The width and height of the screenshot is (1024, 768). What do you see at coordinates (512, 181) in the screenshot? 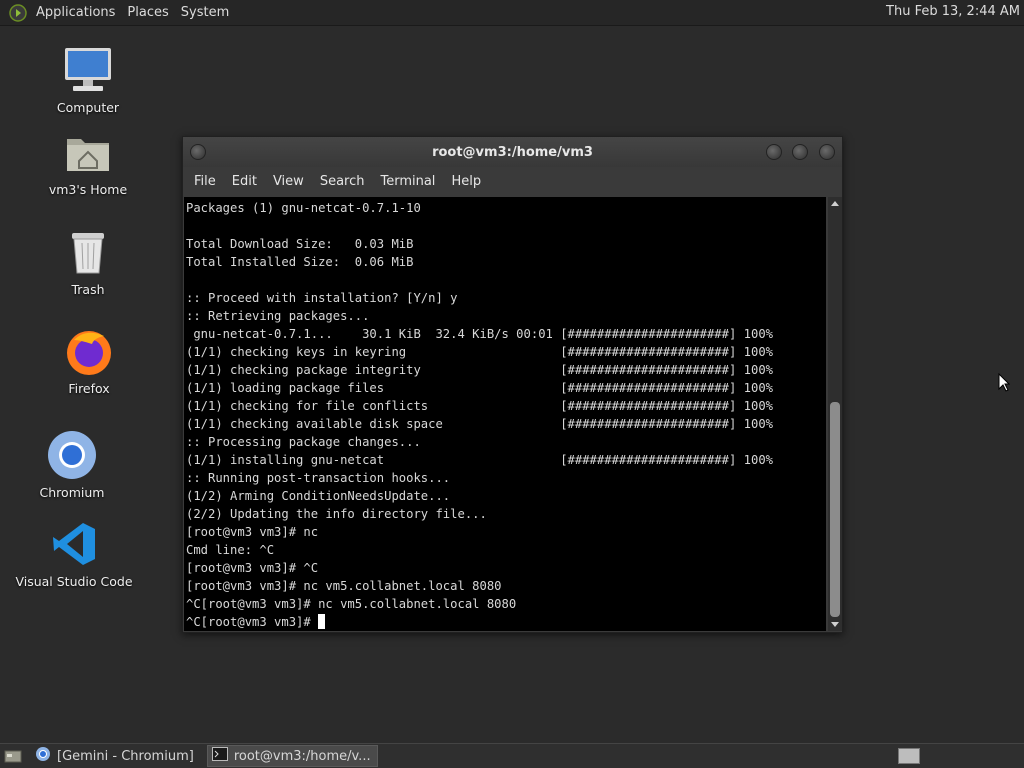
I see `terminal-menubar: File Edit View Search Terminal Help` at bounding box center [512, 181].